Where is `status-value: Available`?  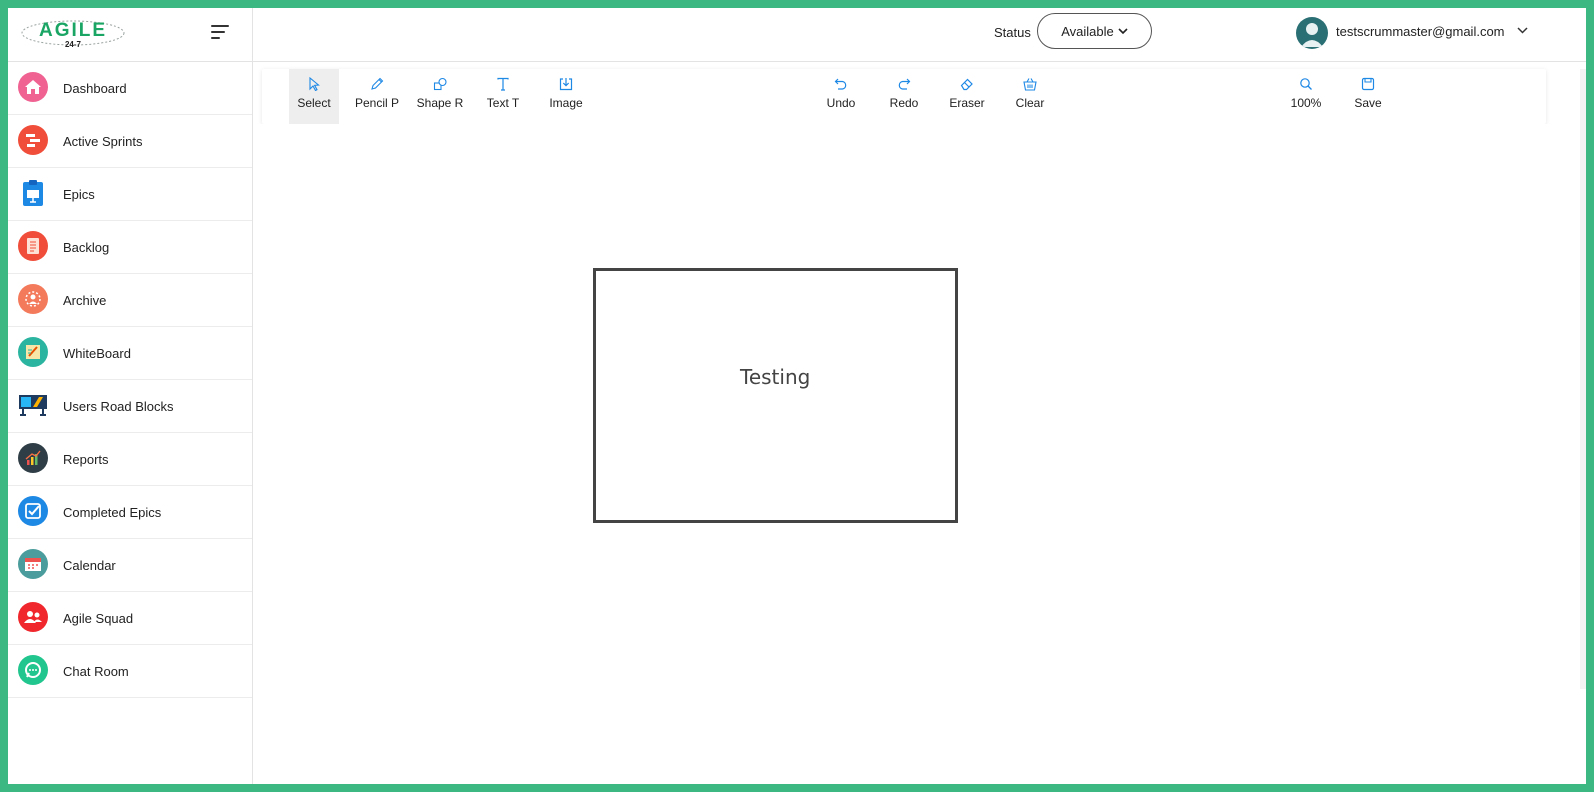 status-value: Available is located at coordinates (1087, 31).